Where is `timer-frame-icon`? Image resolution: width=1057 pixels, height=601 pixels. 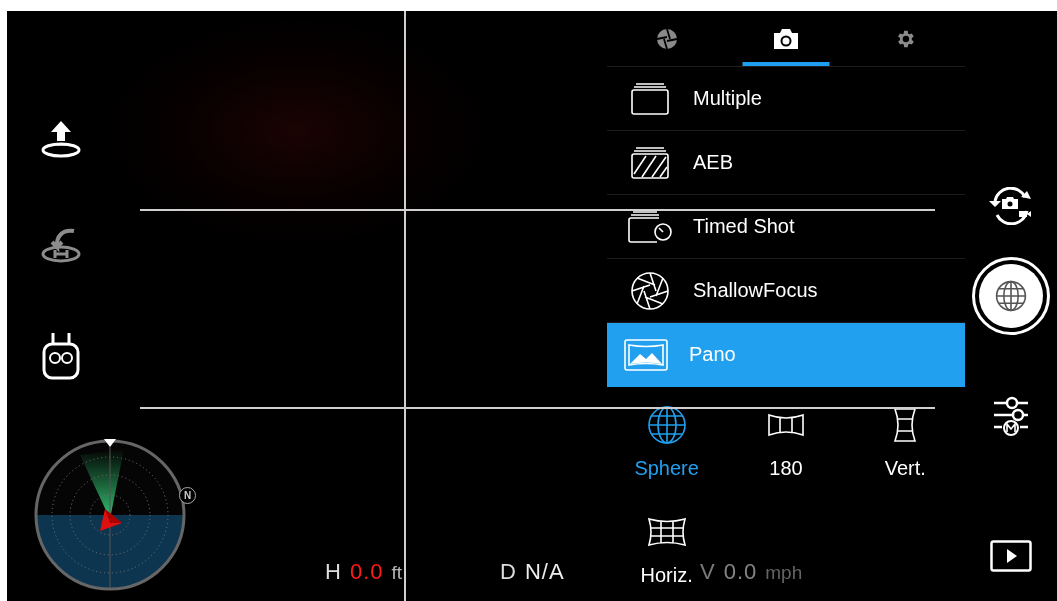
timer-frame-icon is located at coordinates (650, 226).